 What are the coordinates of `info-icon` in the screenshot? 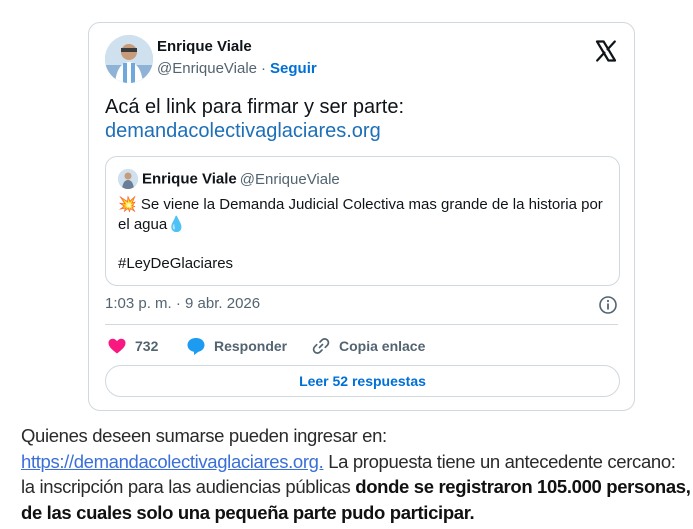 It's located at (608, 305).